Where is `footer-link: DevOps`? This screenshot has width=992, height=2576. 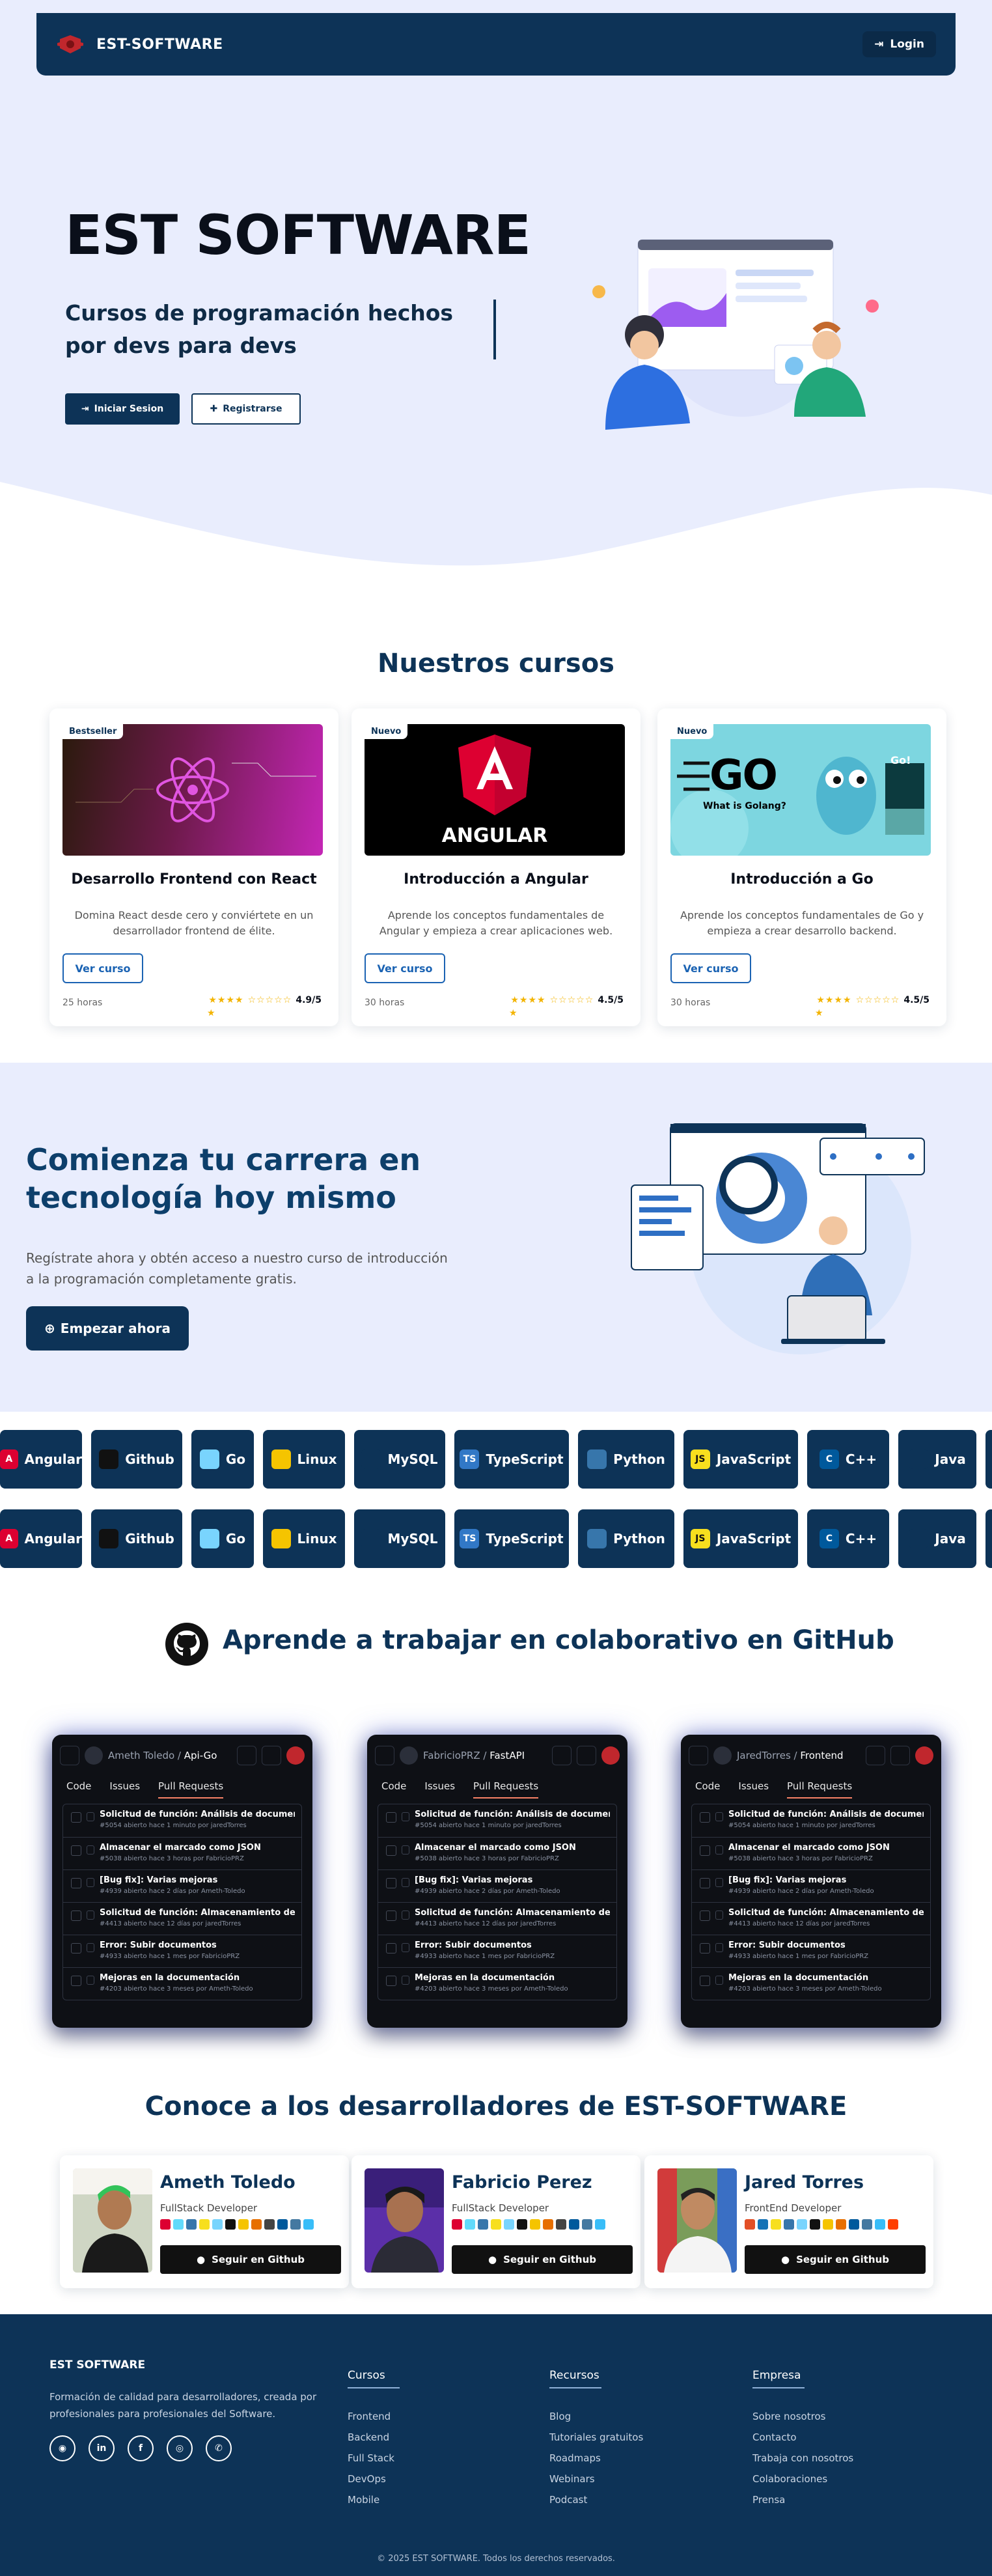
footer-link: DevOps is located at coordinates (367, 2479).